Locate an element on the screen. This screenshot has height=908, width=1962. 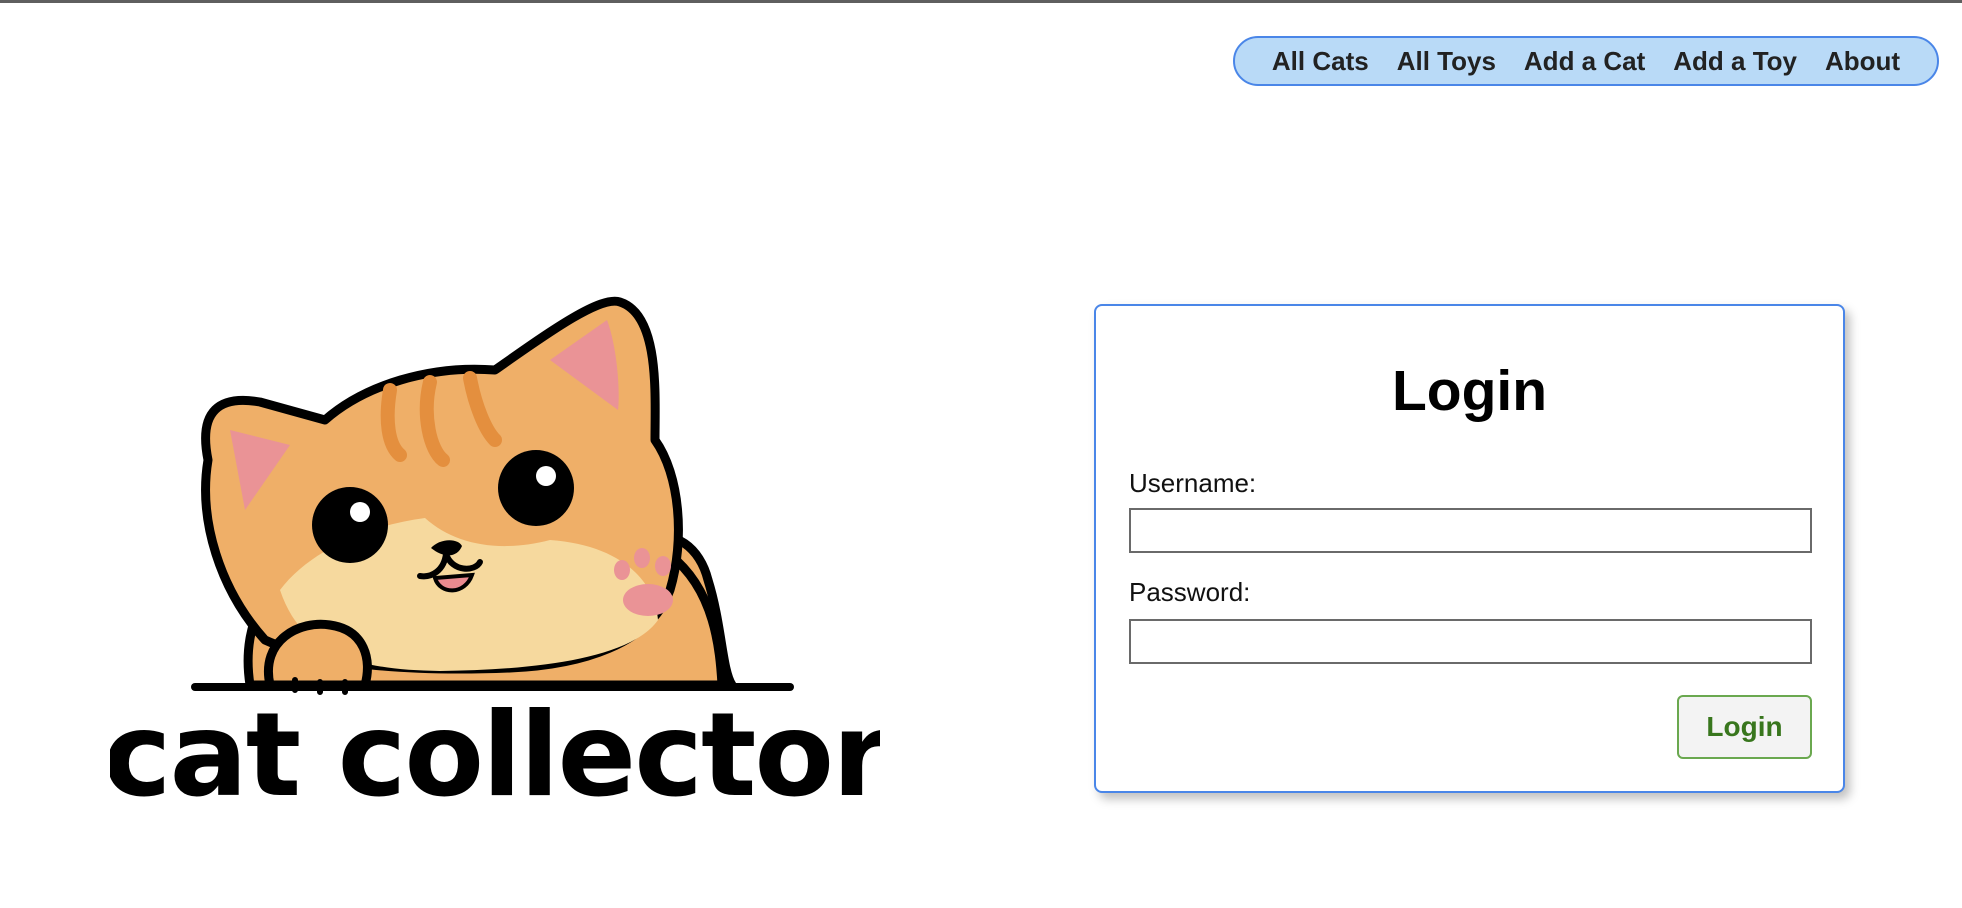
nav-link-all-toys: All Toys is located at coordinates (1446, 61).